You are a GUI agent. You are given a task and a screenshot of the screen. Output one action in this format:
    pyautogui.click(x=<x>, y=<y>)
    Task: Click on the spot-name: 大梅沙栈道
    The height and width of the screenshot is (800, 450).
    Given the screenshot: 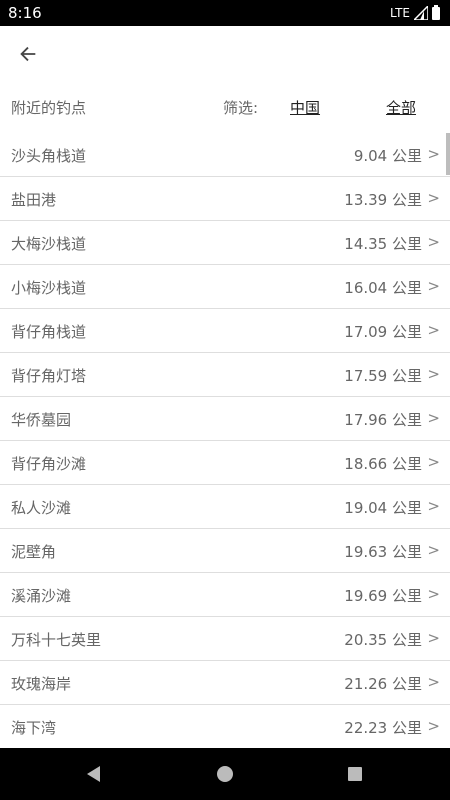 What is the action you would take?
    pyautogui.click(x=49, y=244)
    